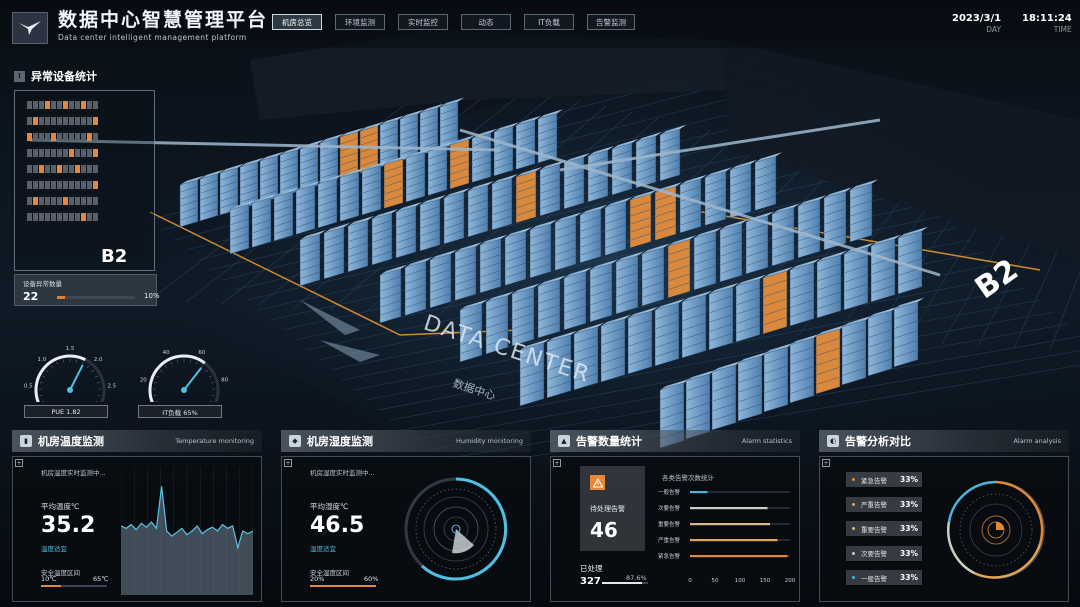 This screenshot has height=607, width=1080. Describe the element at coordinates (727, 536) in the screenshot. I see `alarm-bar-chart: 一般告警次要告警重要告警严重告警紧急告警 0 50 100 150 200` at that location.